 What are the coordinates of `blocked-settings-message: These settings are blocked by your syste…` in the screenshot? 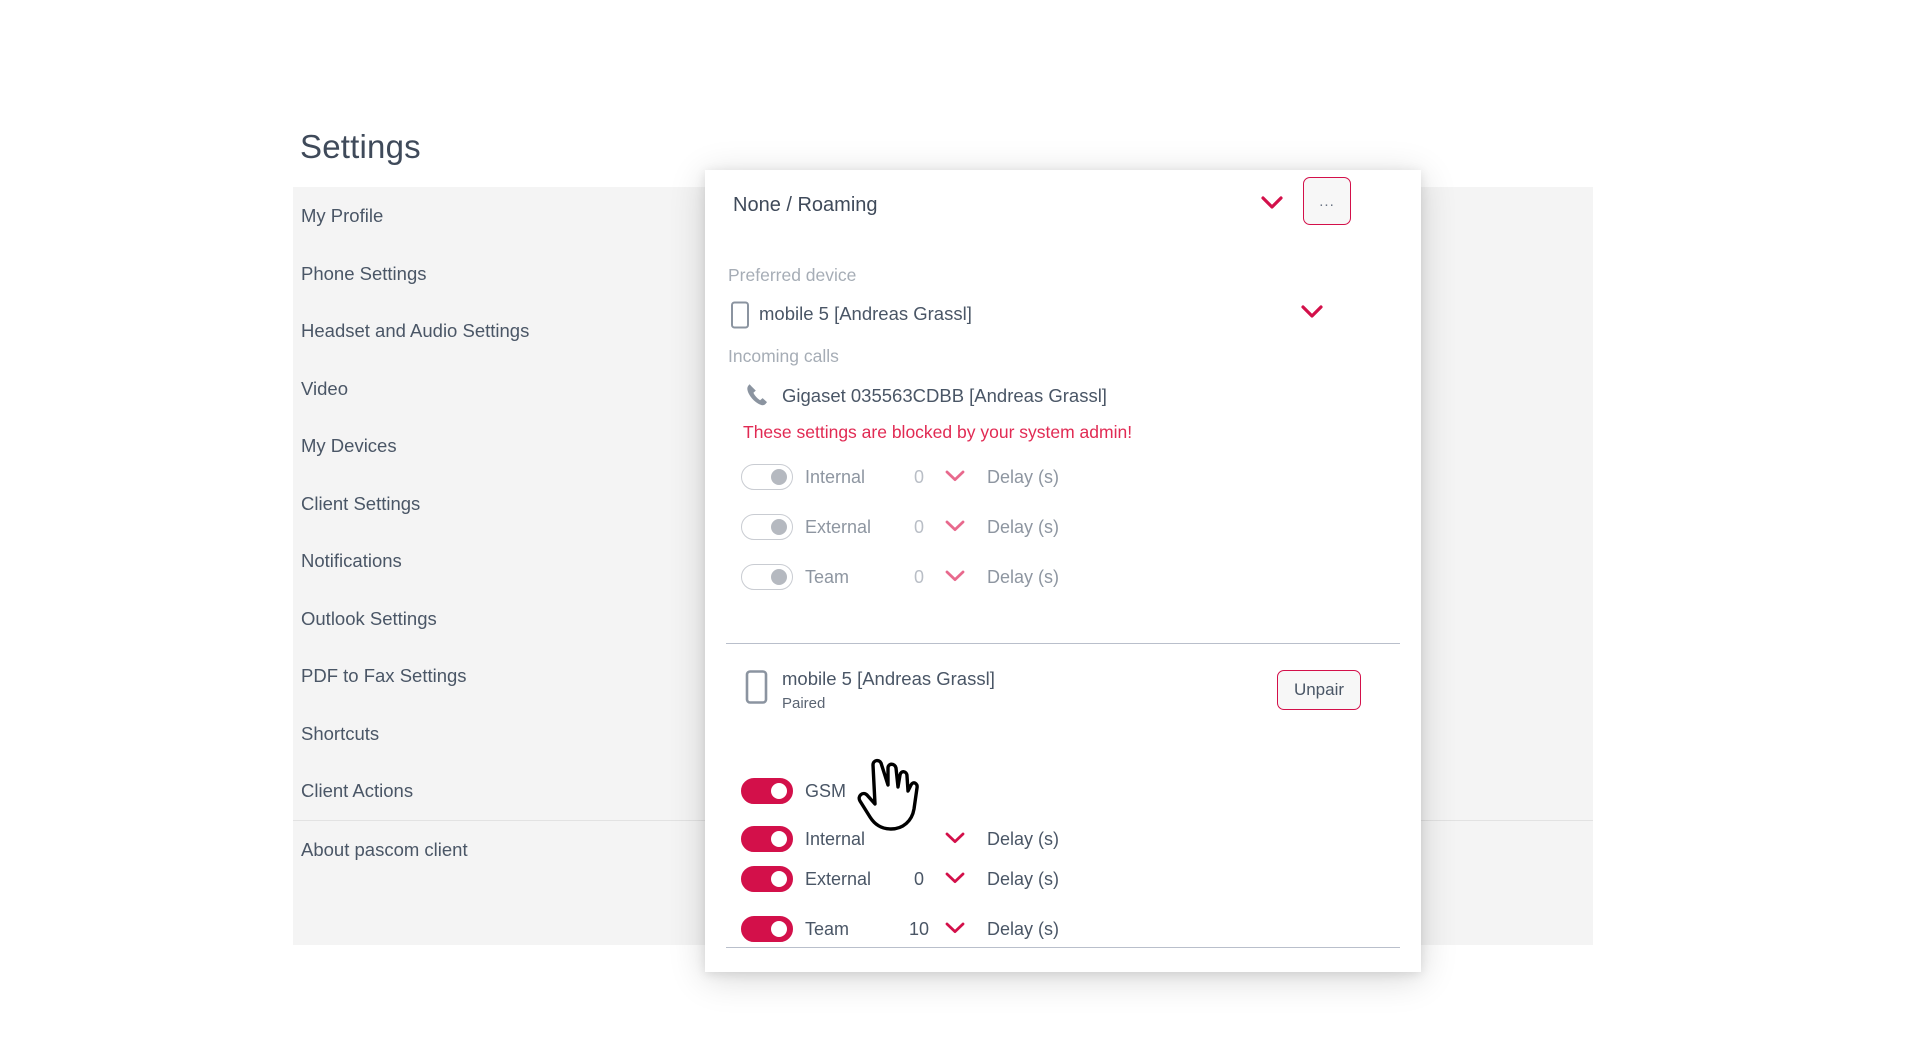 It's located at (938, 432).